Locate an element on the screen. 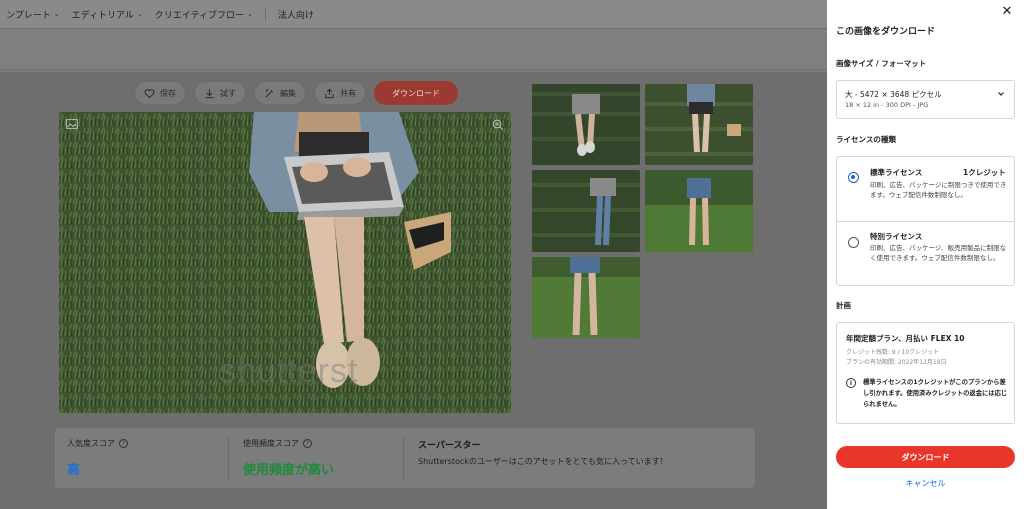 This screenshot has height=509, width=1024. plan-section-label: 計画 is located at coordinates (843, 305).